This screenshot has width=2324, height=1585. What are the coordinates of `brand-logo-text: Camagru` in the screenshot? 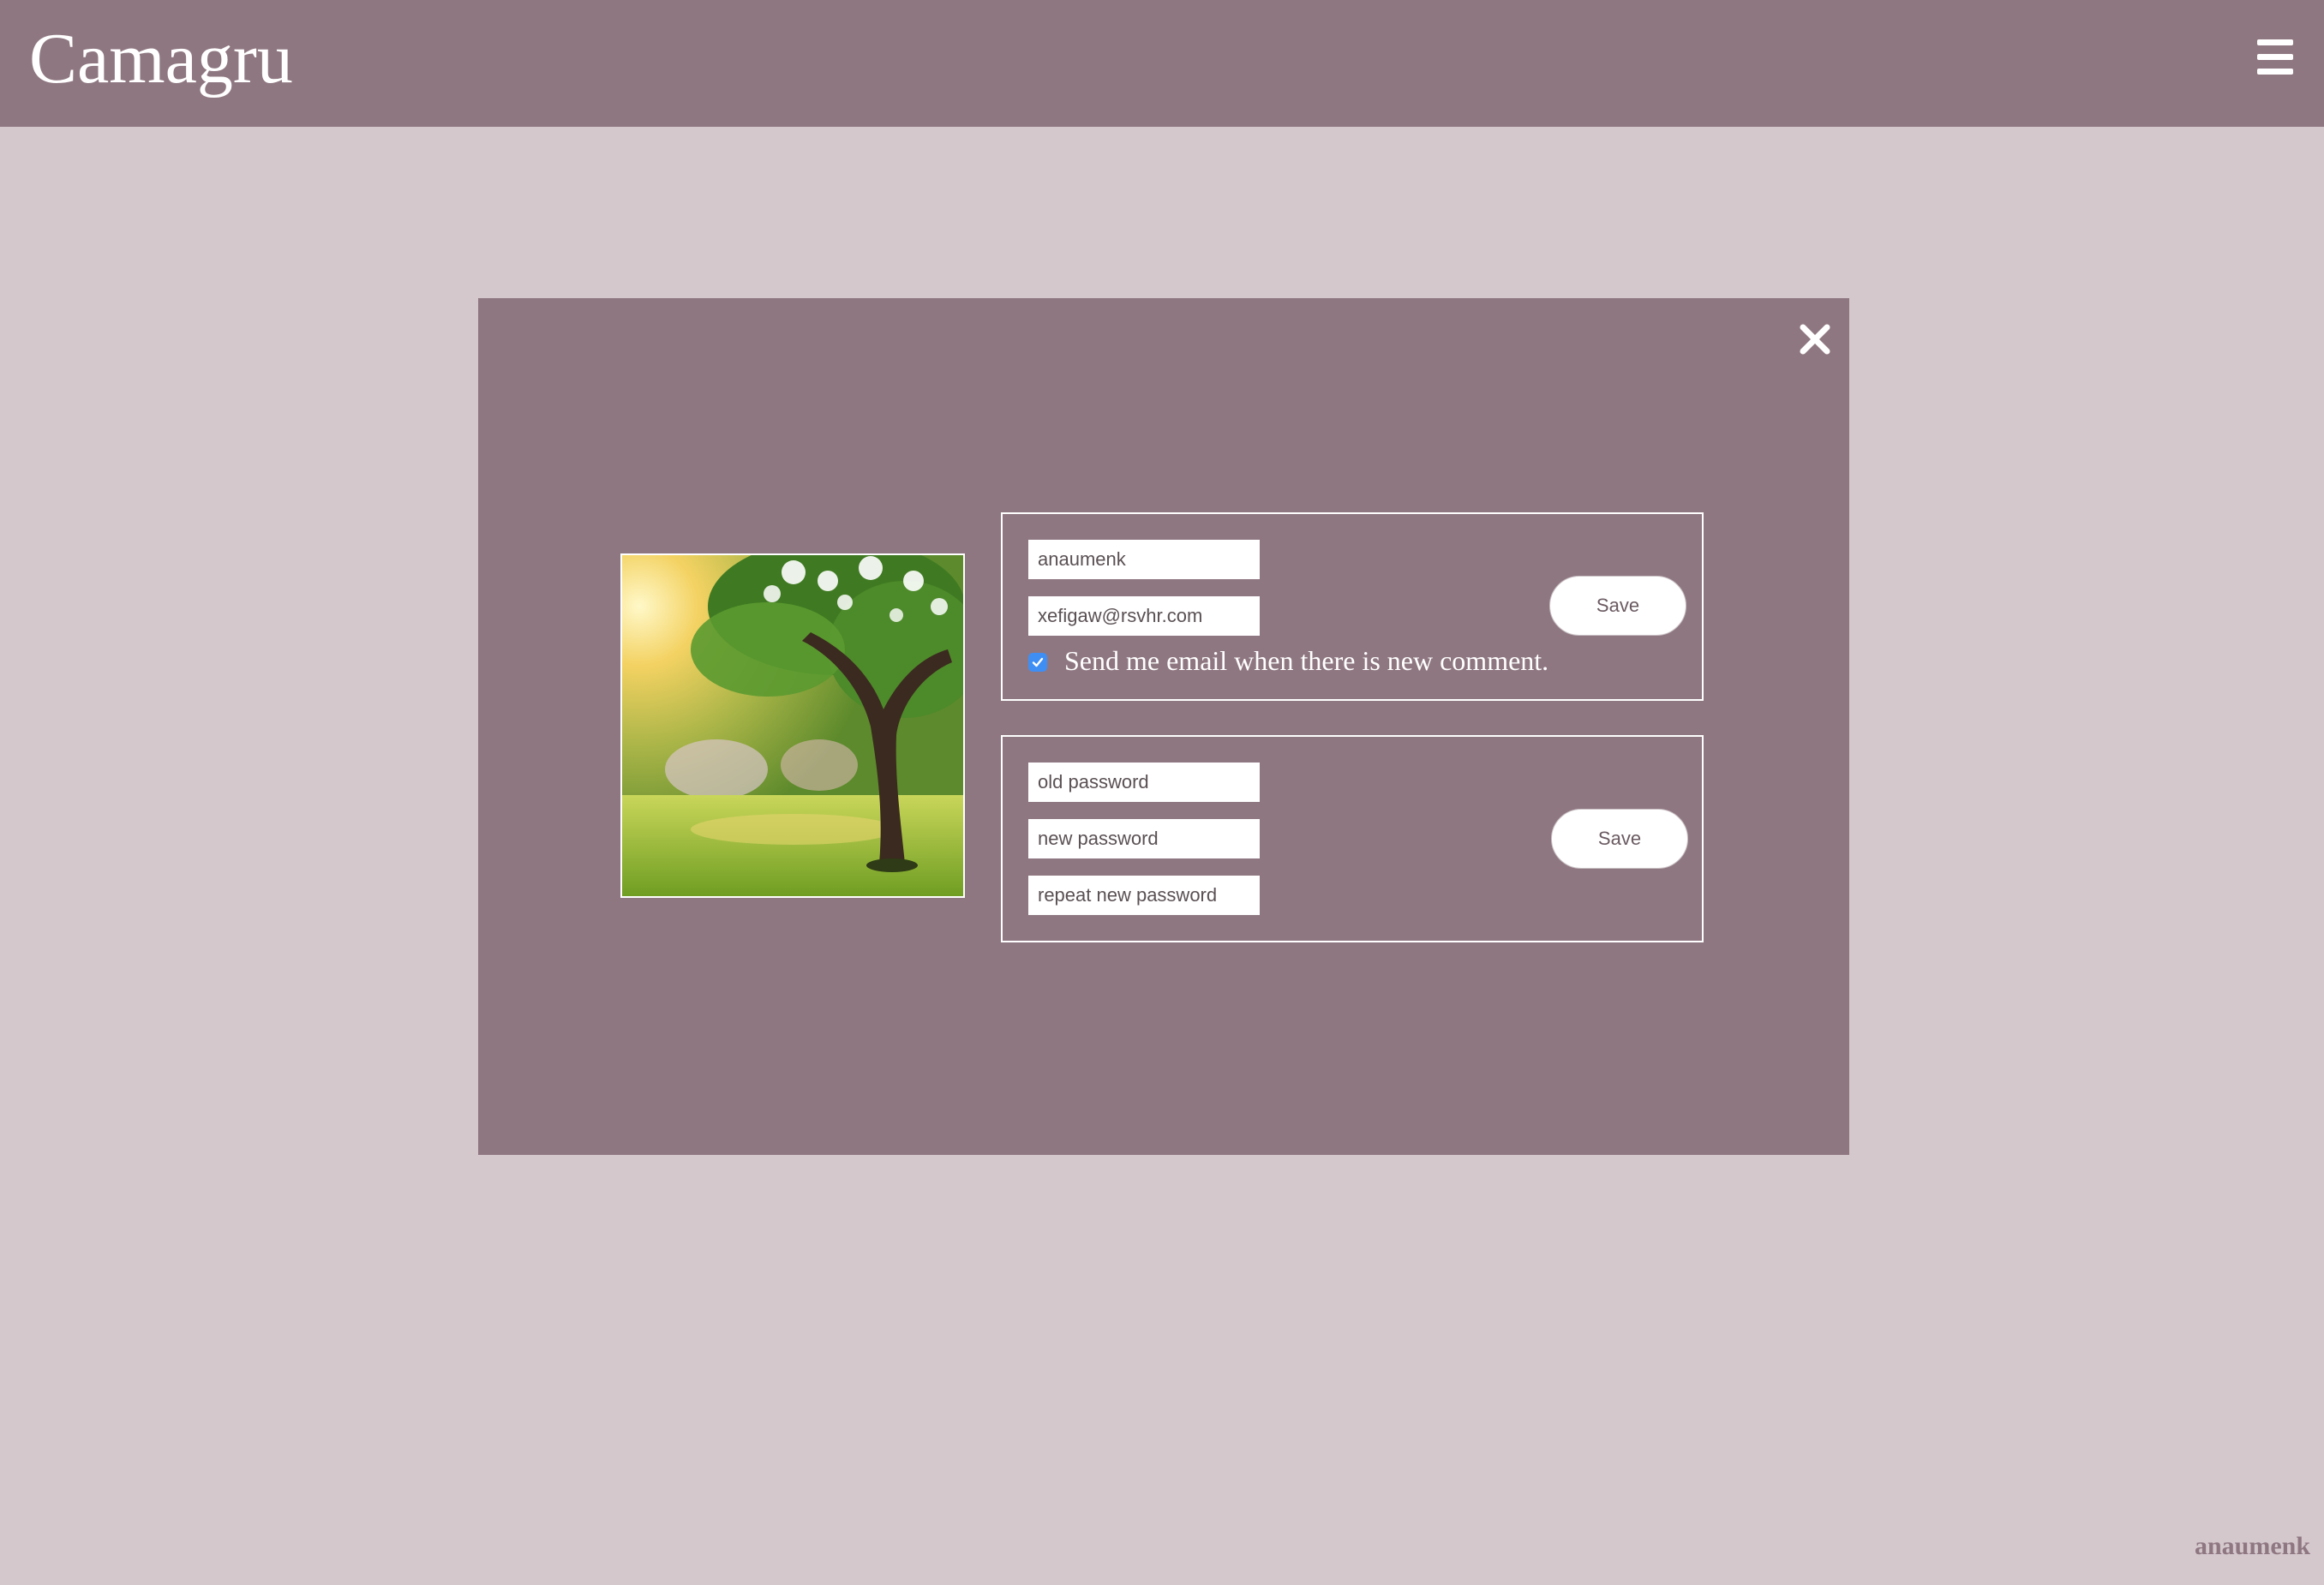 It's located at (161, 59).